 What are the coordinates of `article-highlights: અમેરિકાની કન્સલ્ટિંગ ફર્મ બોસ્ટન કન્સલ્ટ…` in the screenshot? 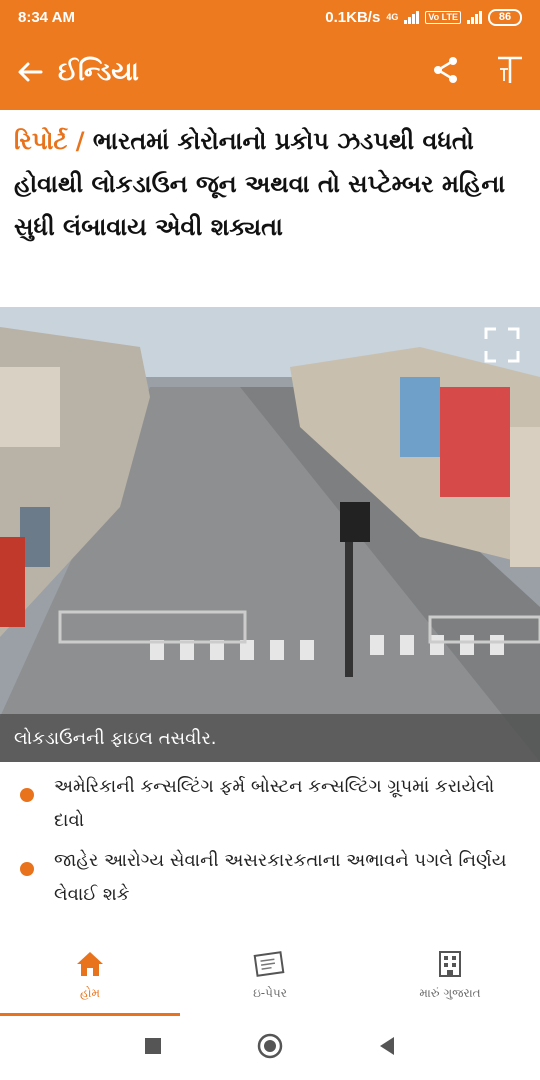 It's located at (275, 844).